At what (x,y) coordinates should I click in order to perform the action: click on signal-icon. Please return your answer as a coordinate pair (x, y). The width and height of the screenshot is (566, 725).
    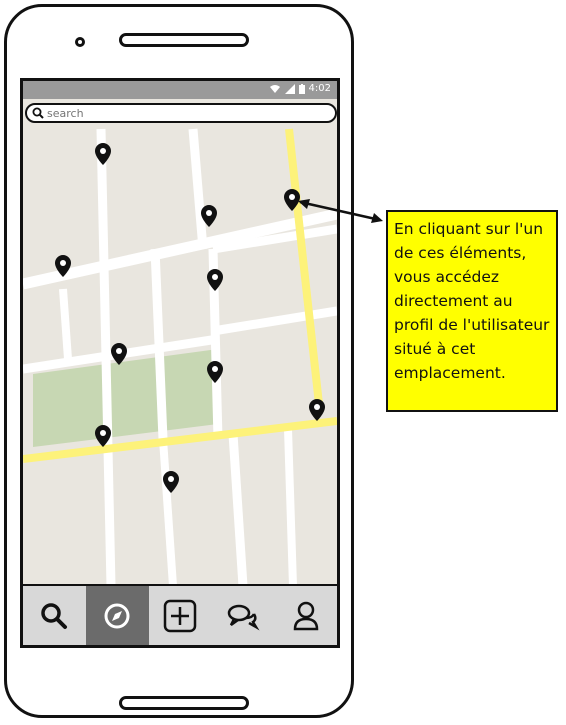
    Looking at the image, I should click on (289, 88).